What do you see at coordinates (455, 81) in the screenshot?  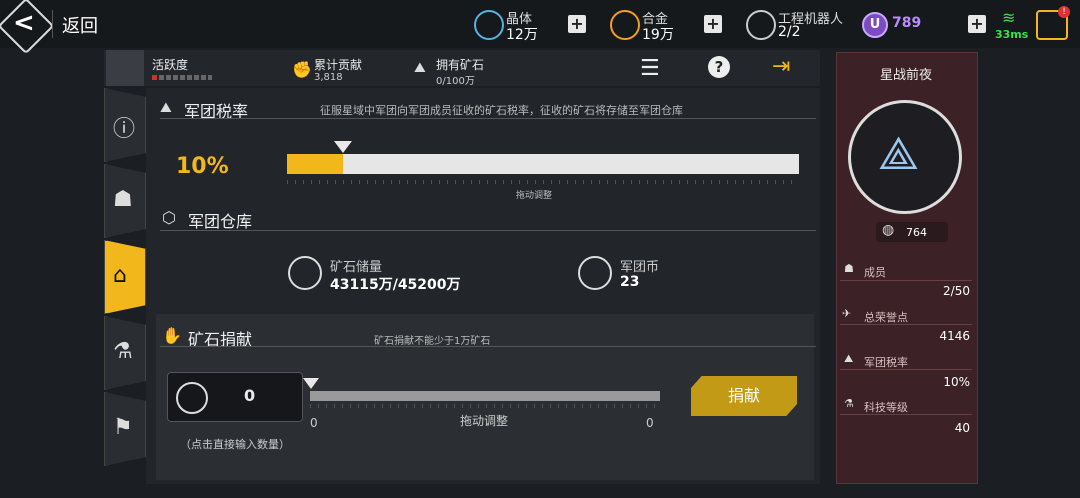 I see `ore-value: 0/100万` at bounding box center [455, 81].